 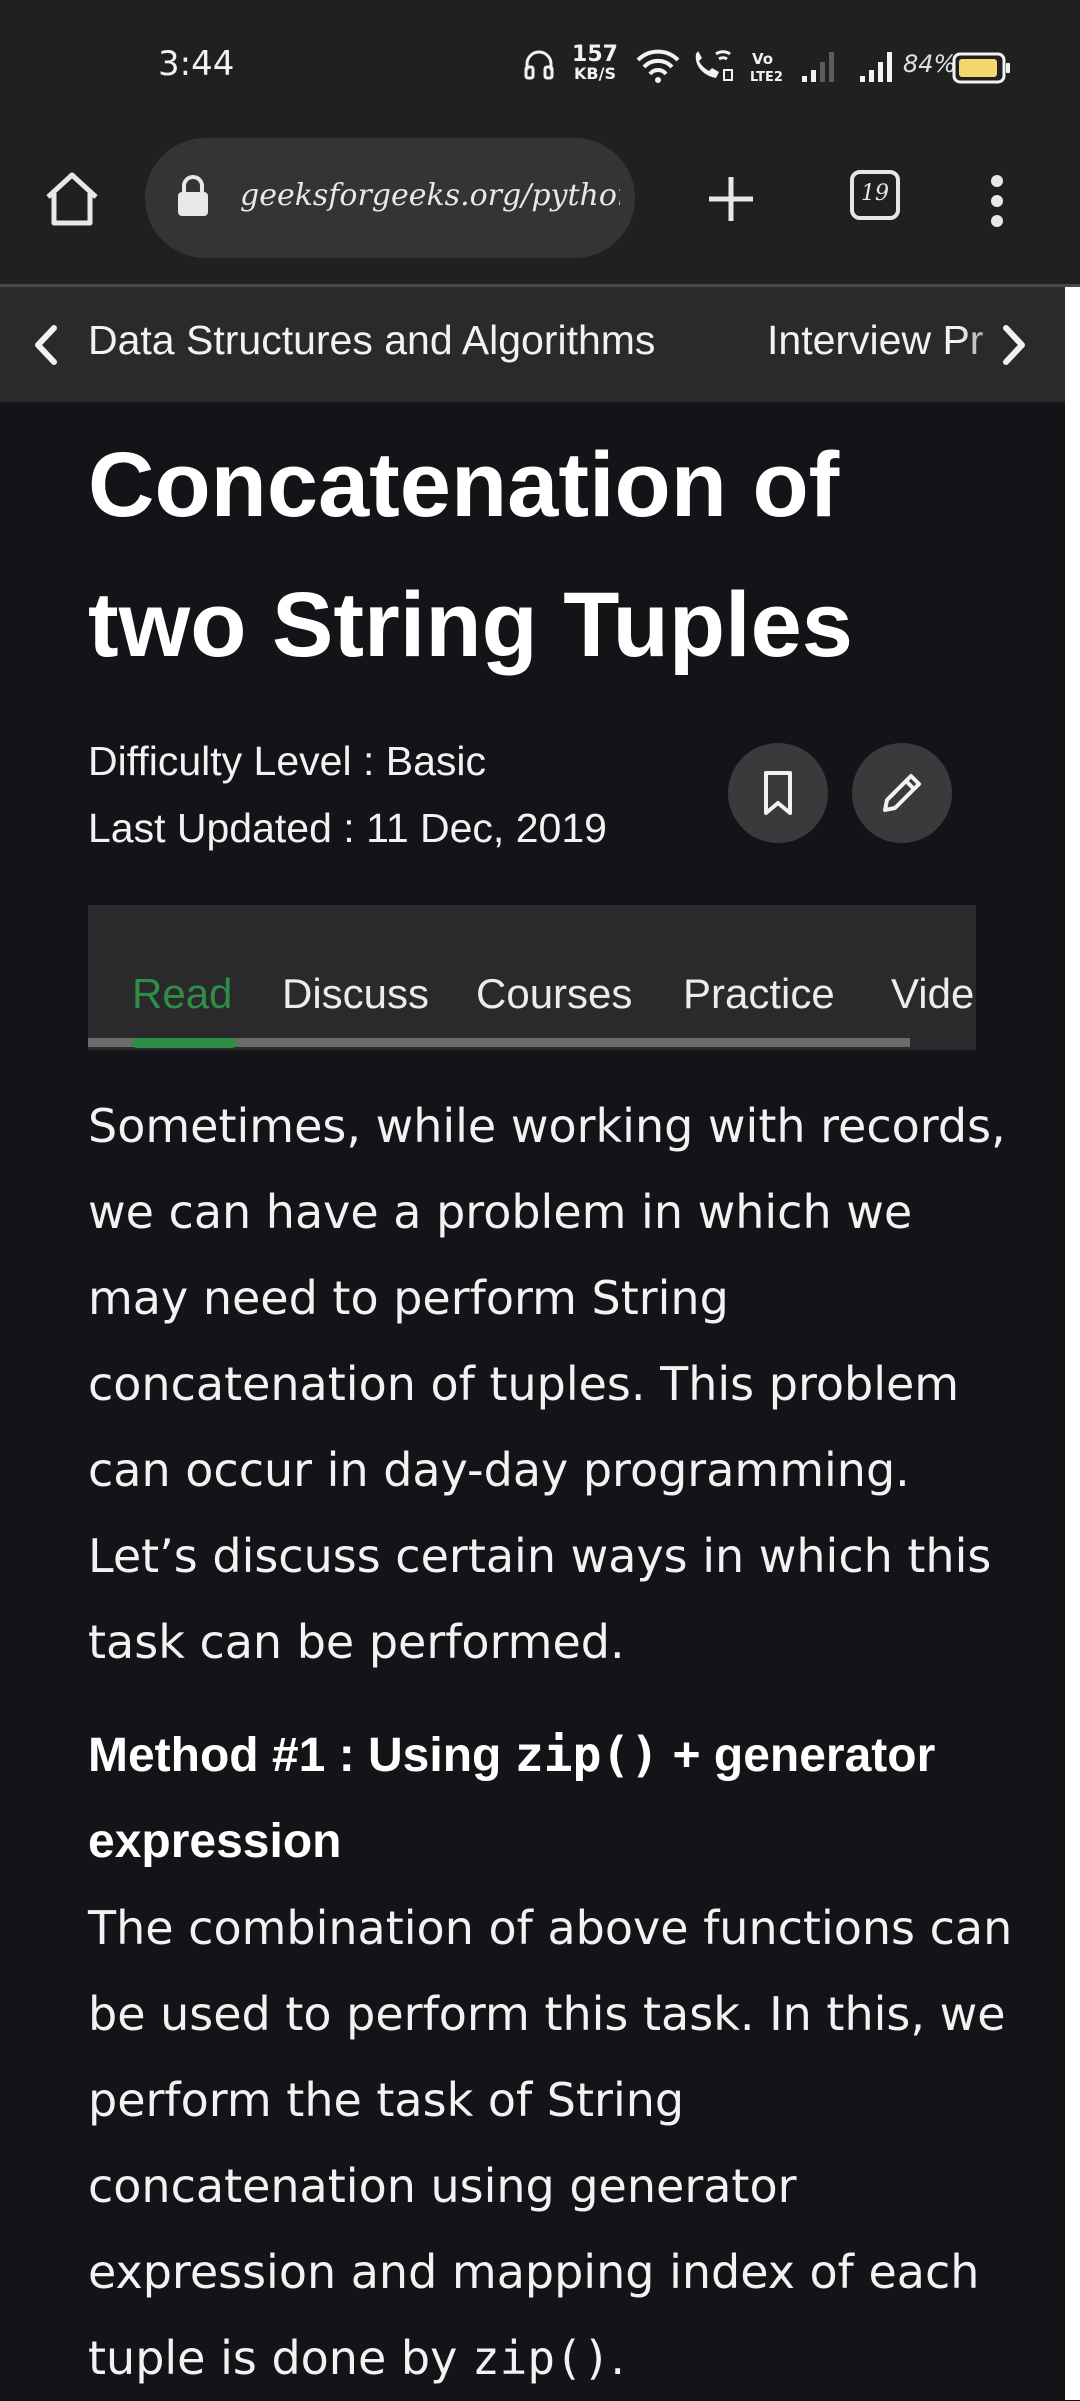 What do you see at coordinates (587, 1755) in the screenshot?
I see `method-heading-code: zip()` at bounding box center [587, 1755].